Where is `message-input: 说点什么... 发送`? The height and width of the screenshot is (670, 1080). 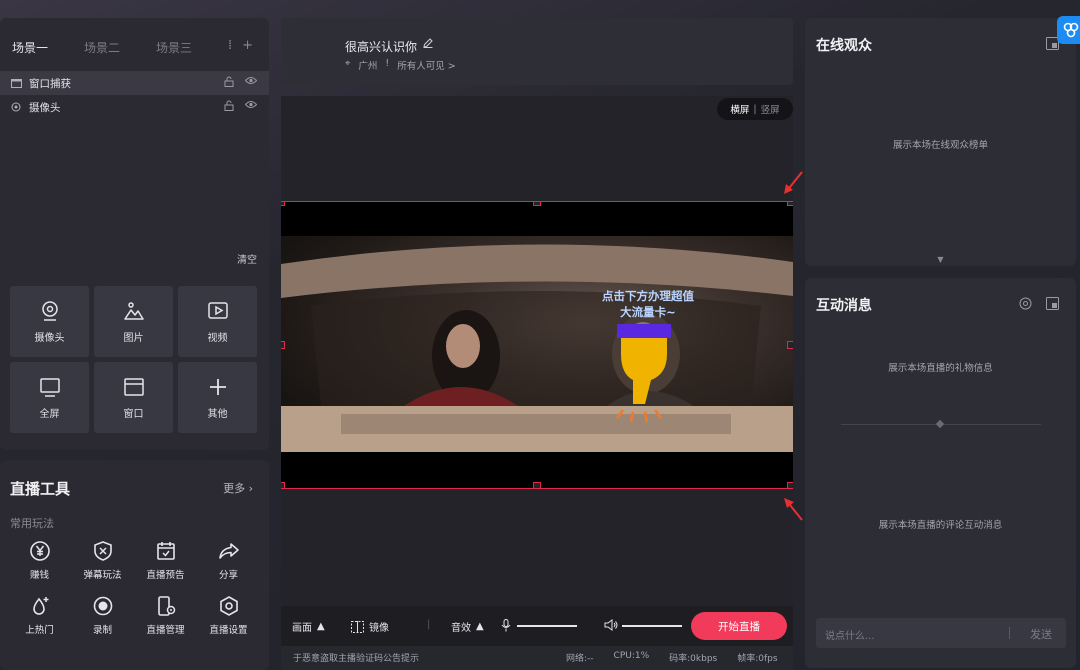 message-input: 说点什么... 发送 is located at coordinates (941, 633).